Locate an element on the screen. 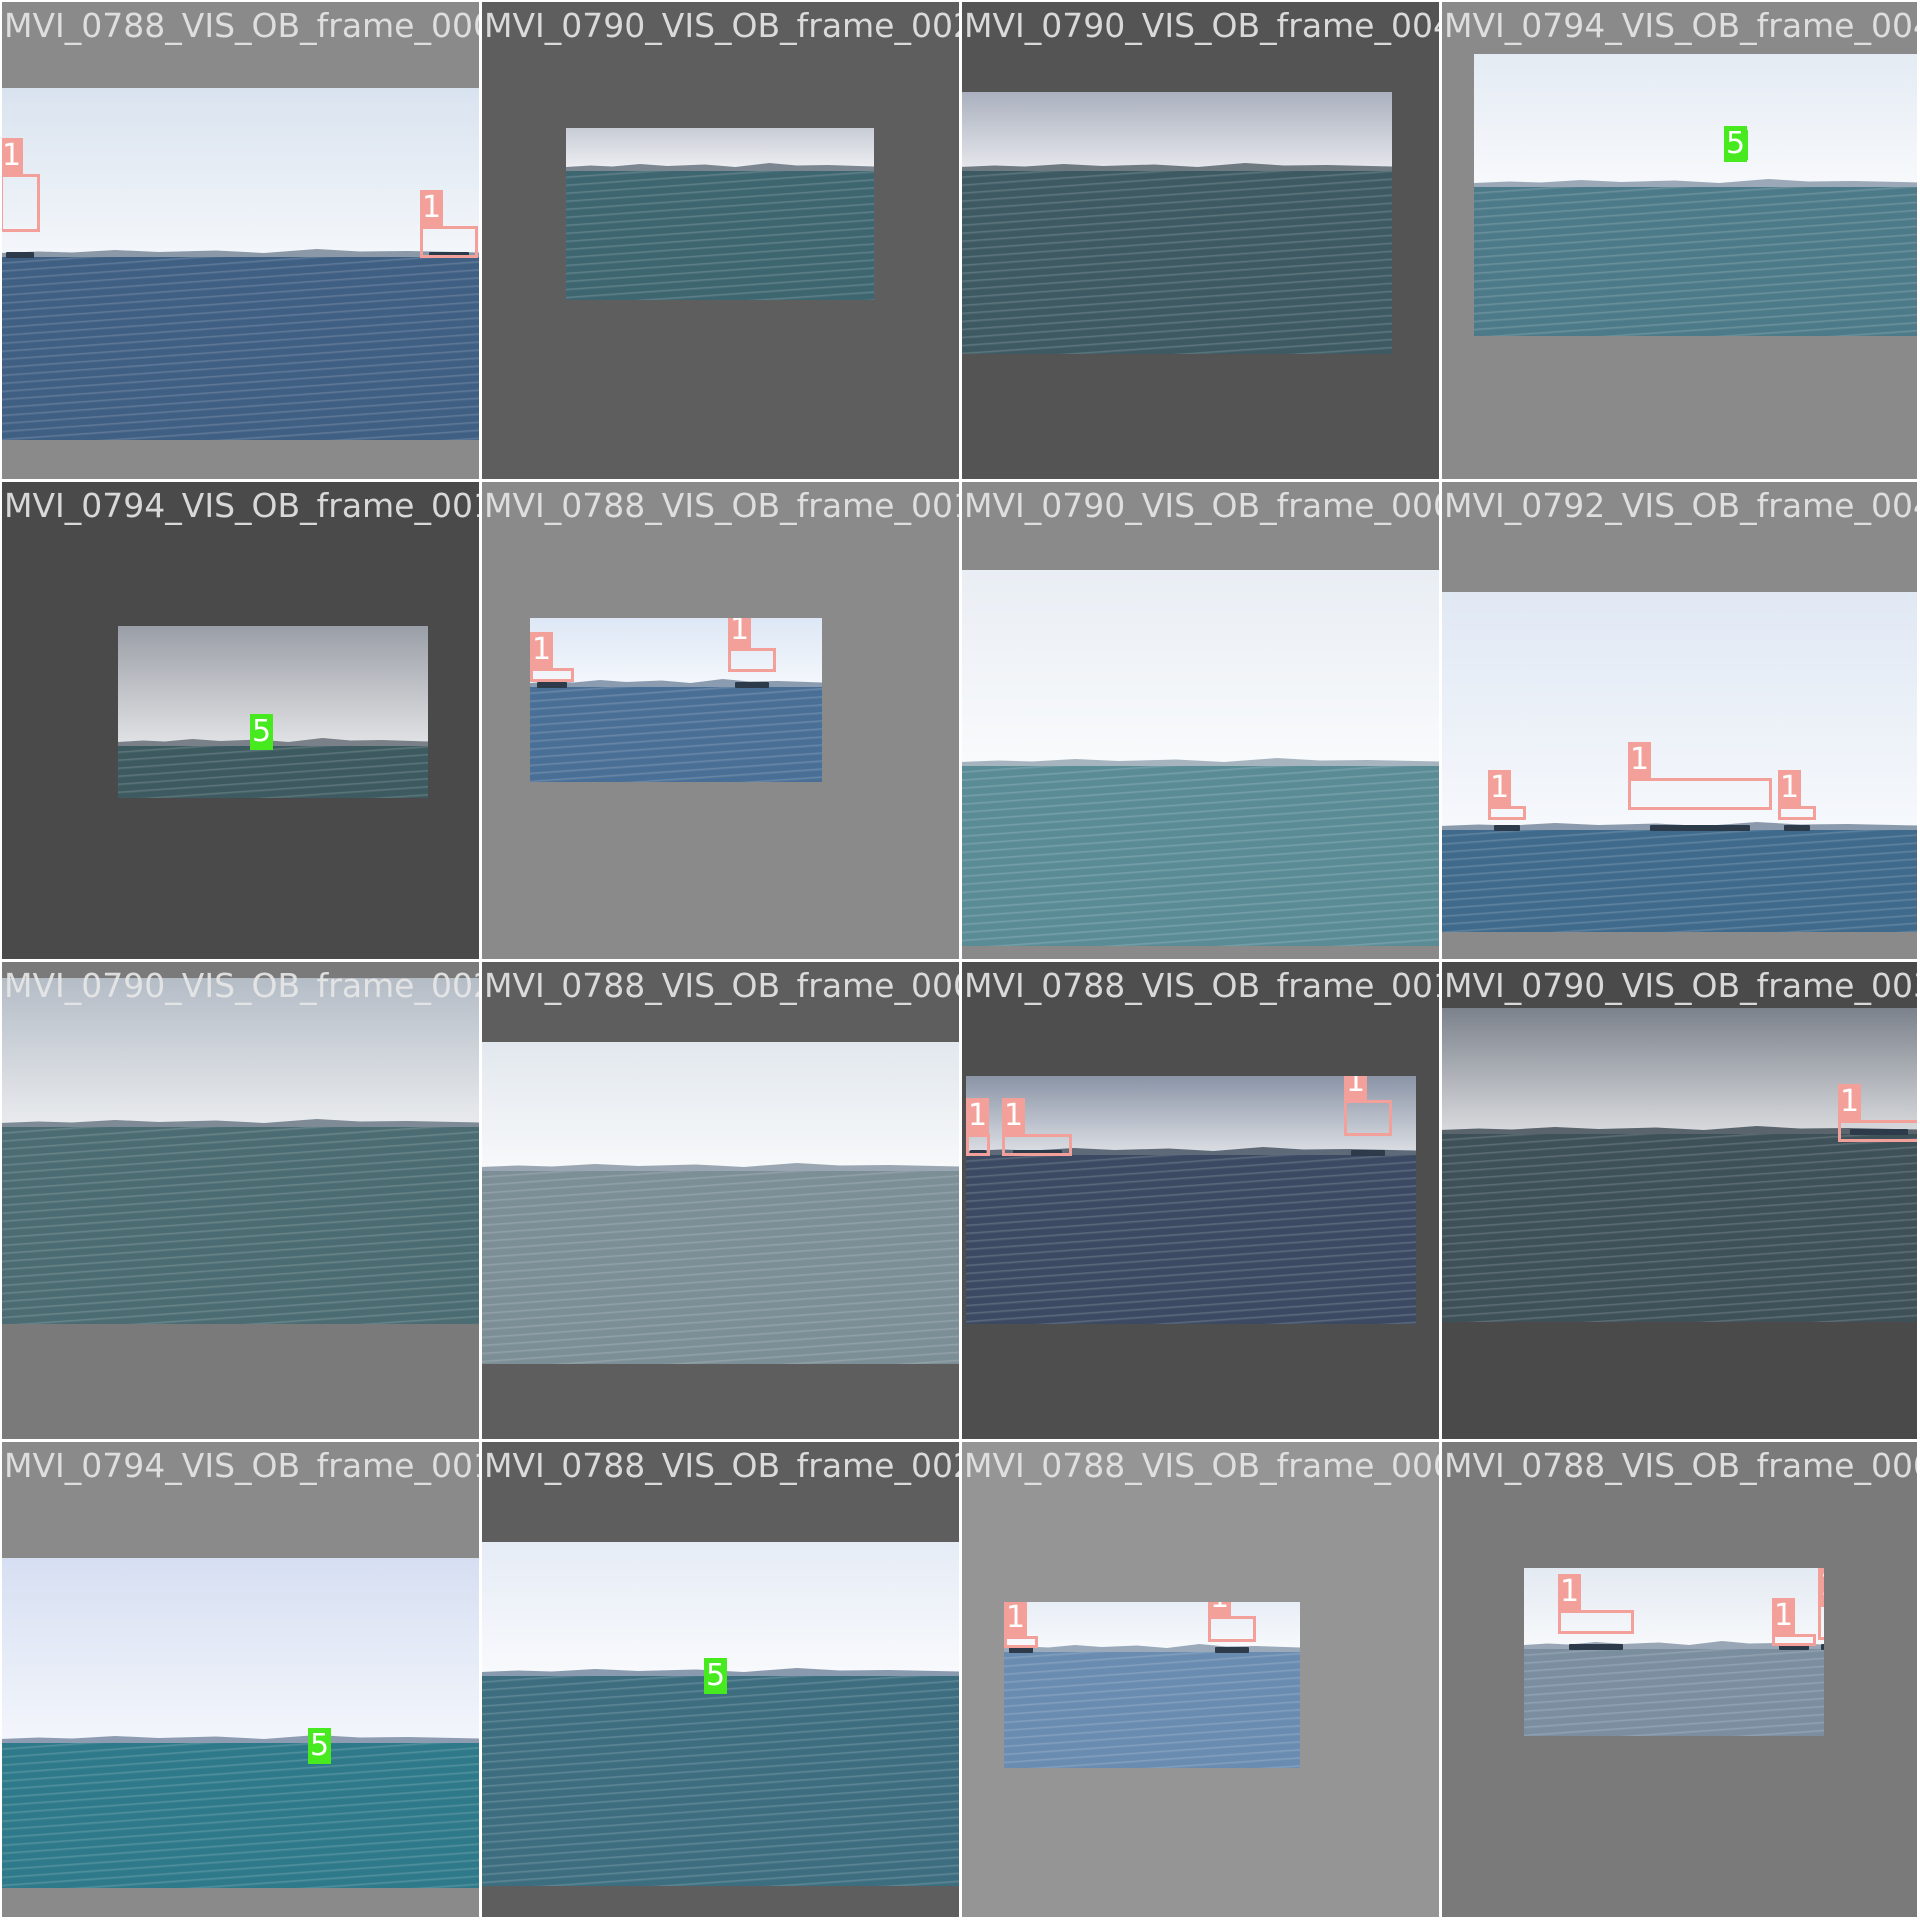 The width and height of the screenshot is (1920, 1920). mosaic-cell: 11MVI_0788_VIS_OB_frame_0001.jpg is located at coordinates (240, 240).